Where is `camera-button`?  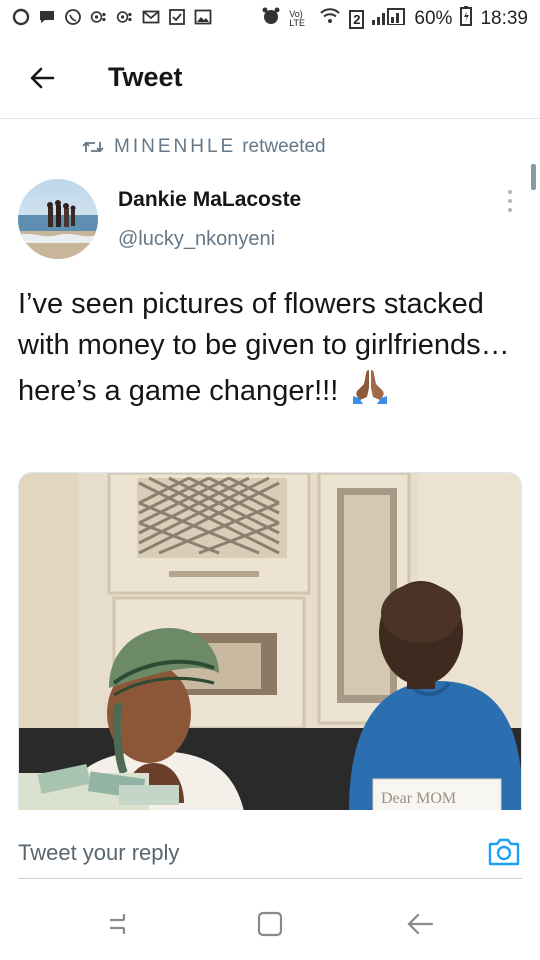
camera-button is located at coordinates (504, 852).